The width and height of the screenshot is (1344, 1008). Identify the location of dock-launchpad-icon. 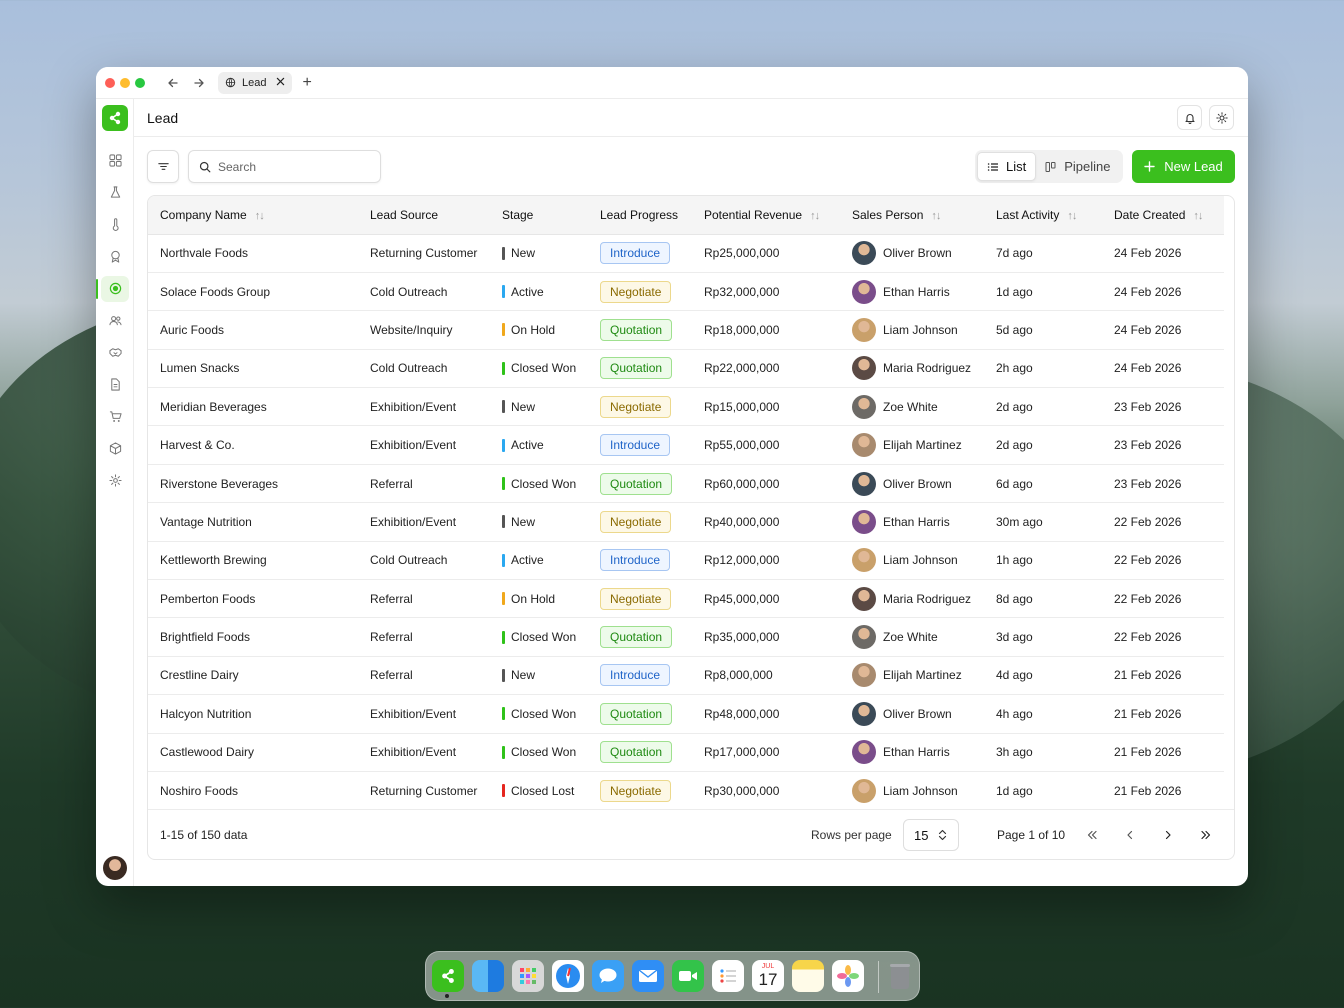
(528, 976).